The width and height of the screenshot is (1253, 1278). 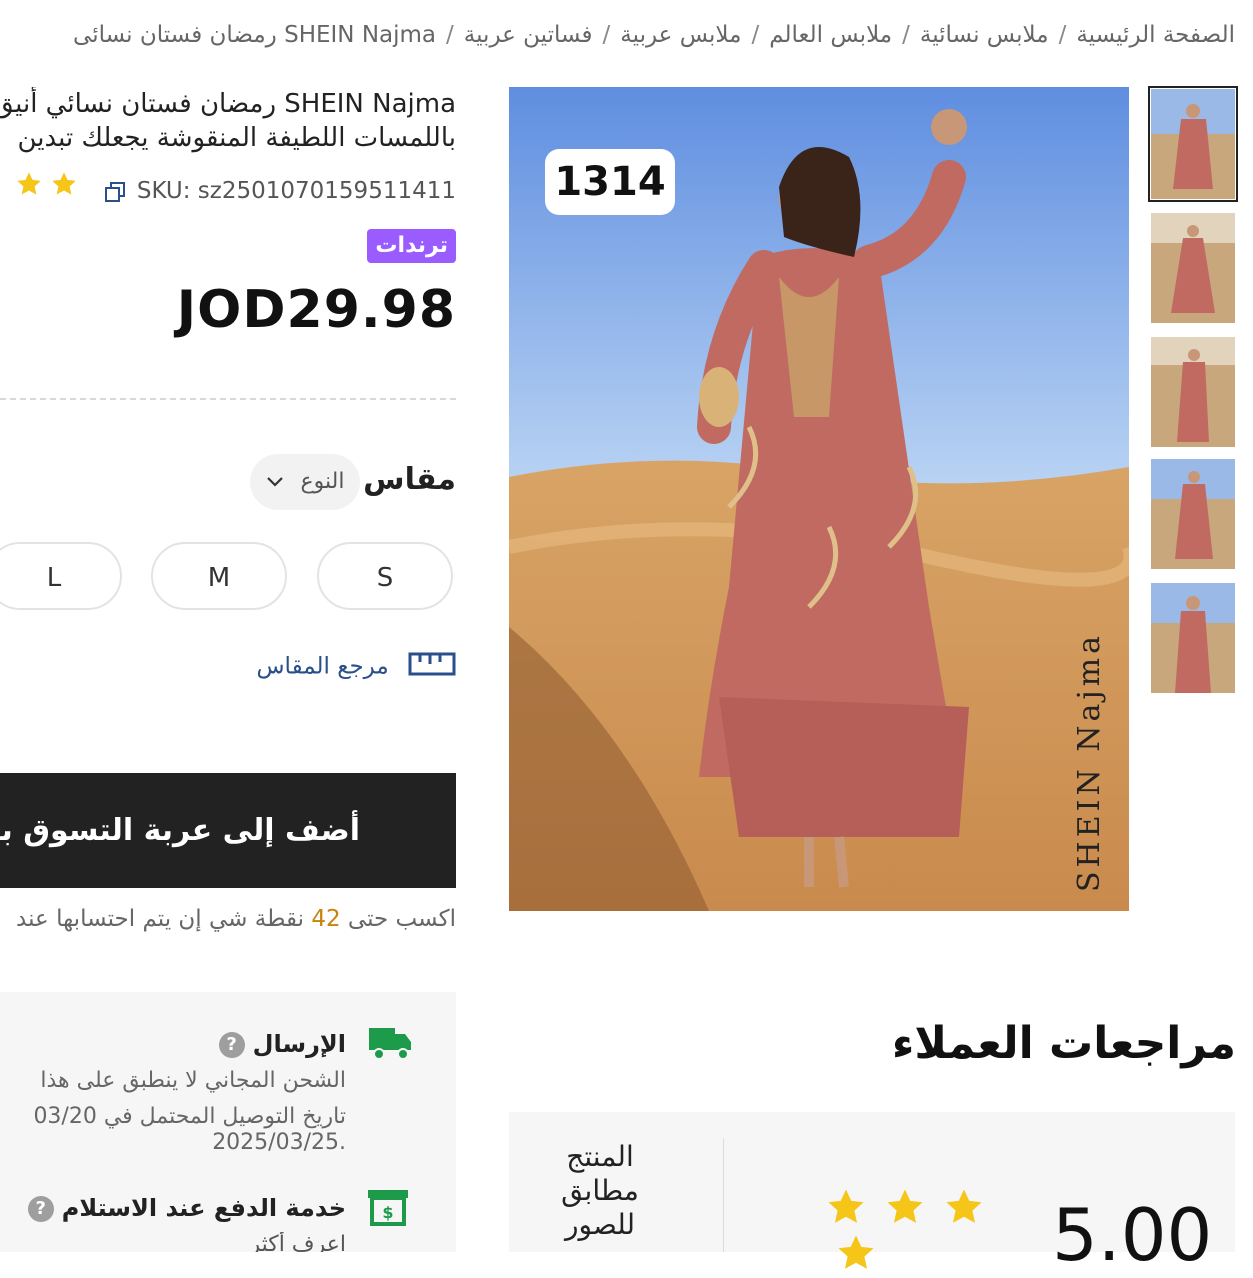 What do you see at coordinates (600, 1190) in the screenshot?
I see `fit-to-photos-label: المنتج مطابق للصور` at bounding box center [600, 1190].